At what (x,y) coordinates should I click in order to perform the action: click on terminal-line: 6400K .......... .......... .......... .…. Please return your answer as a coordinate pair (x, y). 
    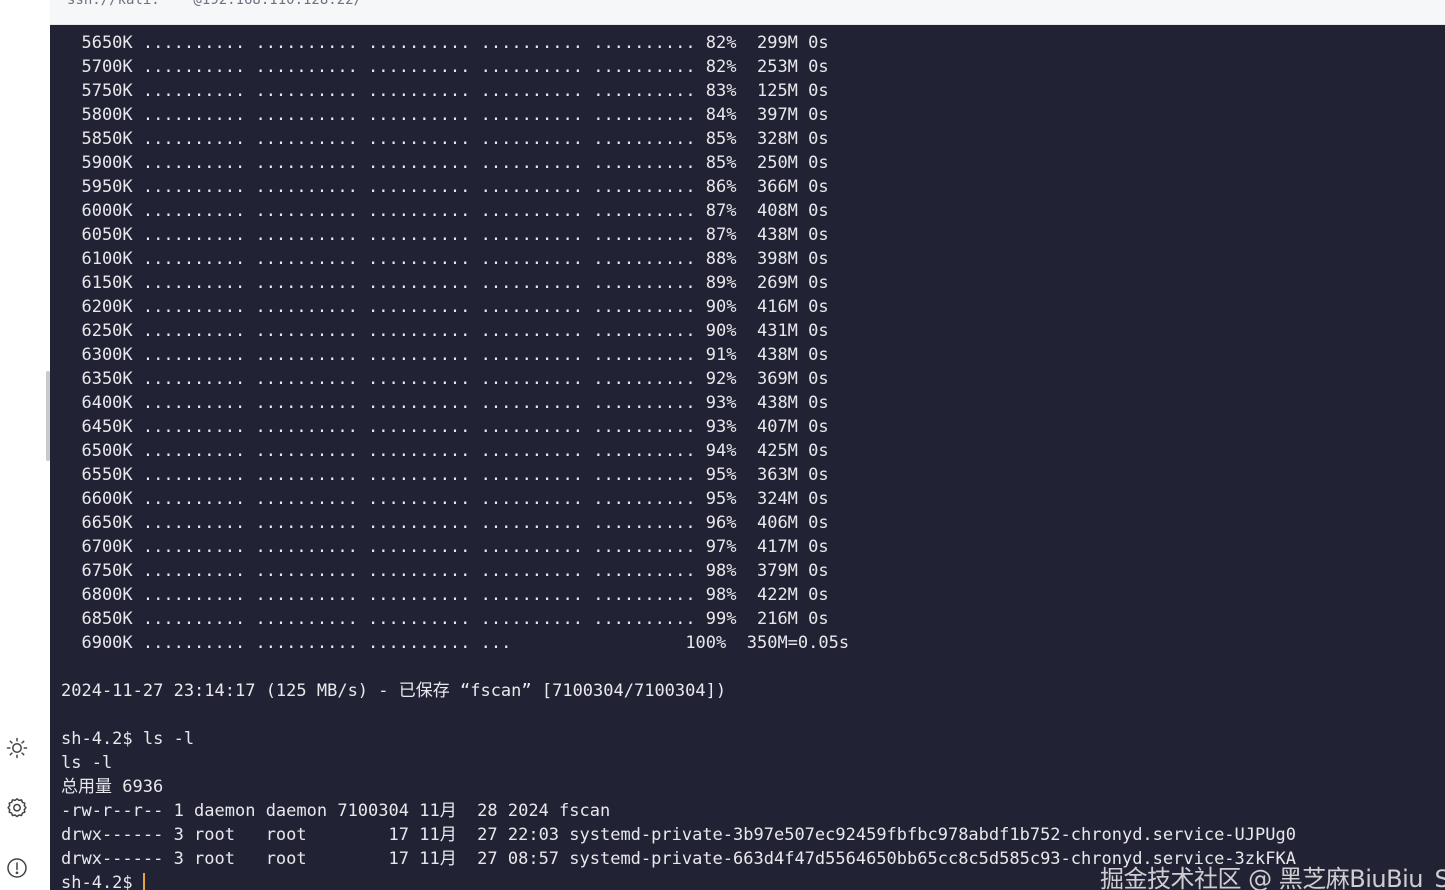
    Looking at the image, I should click on (445, 403).